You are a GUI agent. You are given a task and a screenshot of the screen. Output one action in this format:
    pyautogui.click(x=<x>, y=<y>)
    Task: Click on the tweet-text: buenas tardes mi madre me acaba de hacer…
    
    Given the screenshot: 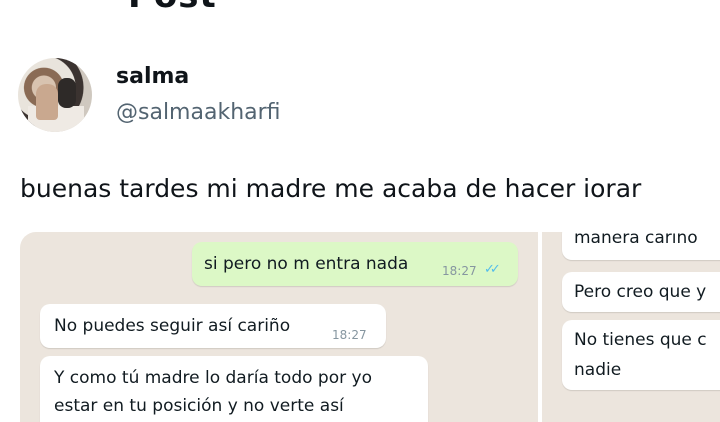 What is the action you would take?
    pyautogui.click(x=331, y=188)
    